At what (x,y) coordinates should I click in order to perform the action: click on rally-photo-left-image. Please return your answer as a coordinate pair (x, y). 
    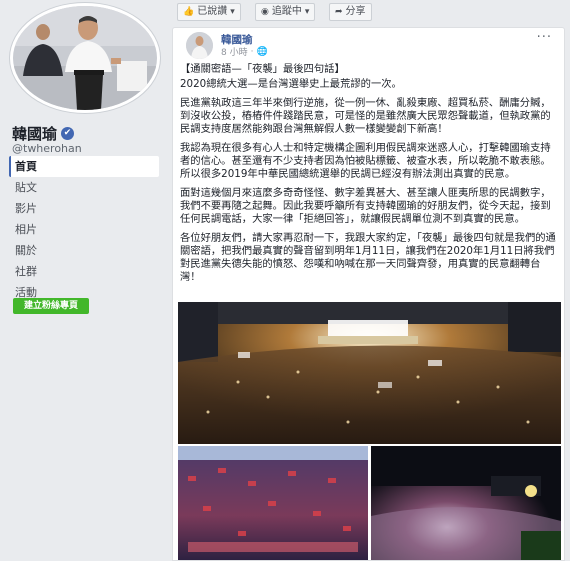
    Looking at the image, I should click on (273, 503).